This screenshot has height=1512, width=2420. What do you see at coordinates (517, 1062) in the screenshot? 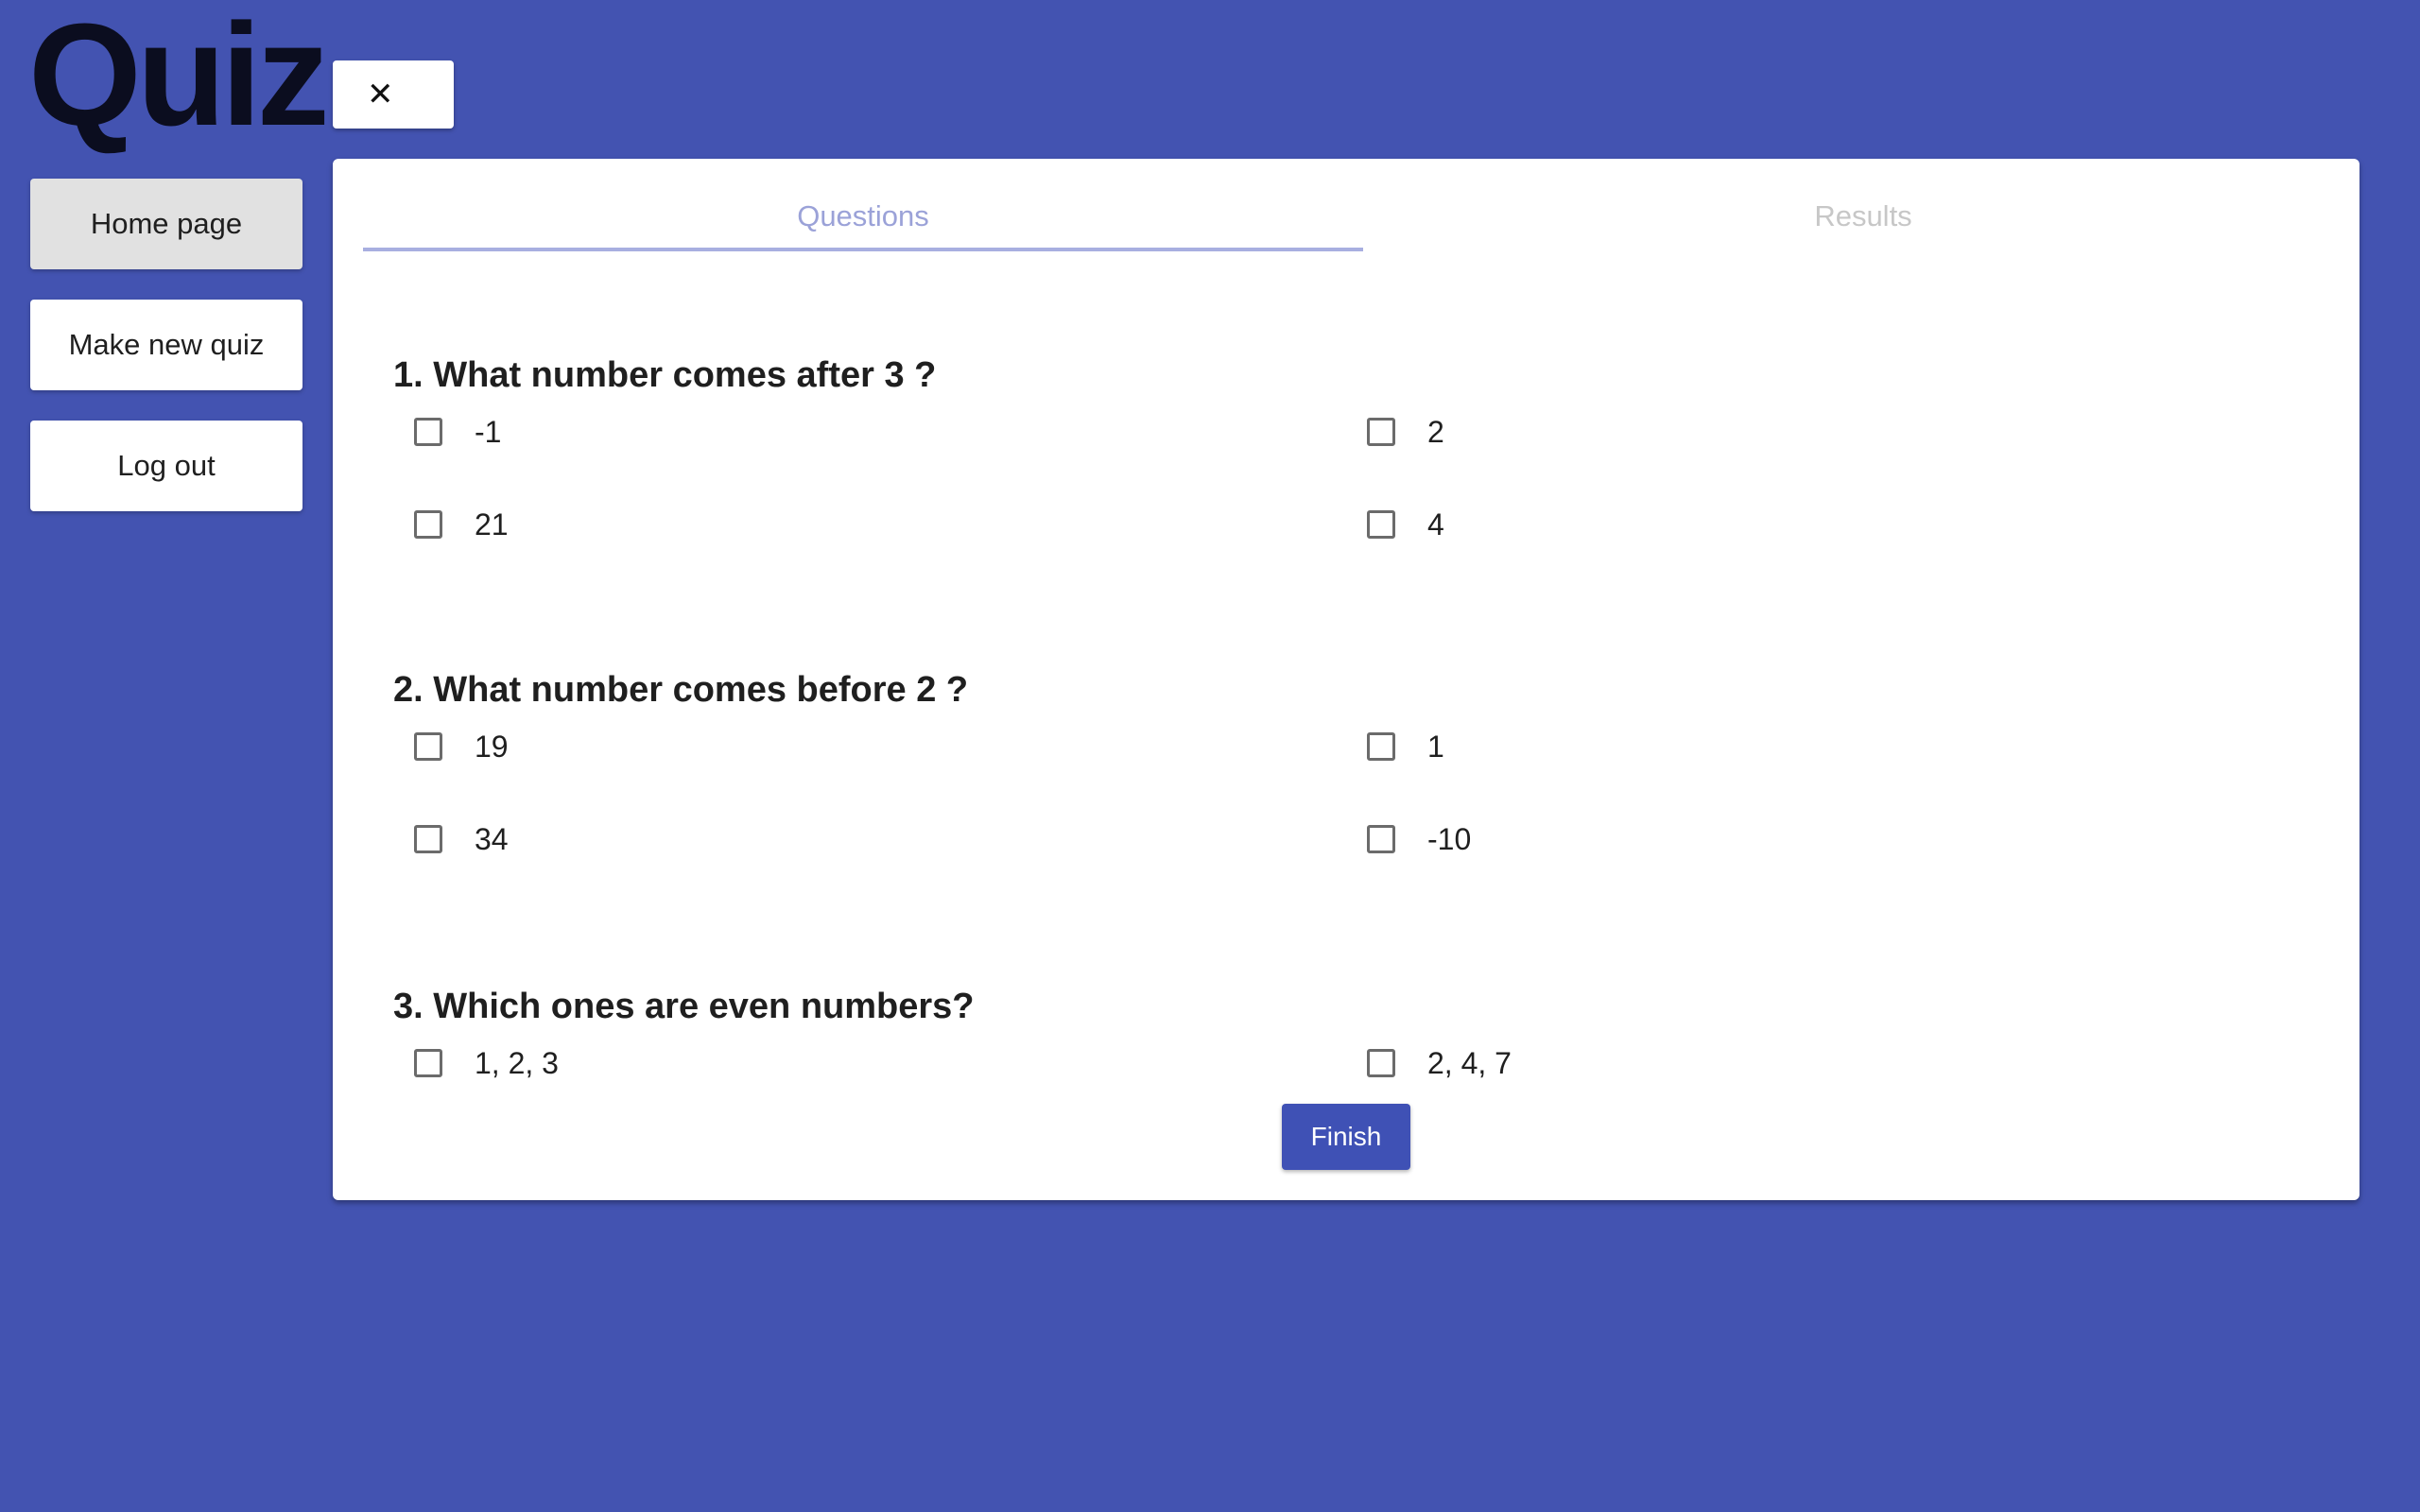
I see `option-label: 1, 2, 3` at bounding box center [517, 1062].